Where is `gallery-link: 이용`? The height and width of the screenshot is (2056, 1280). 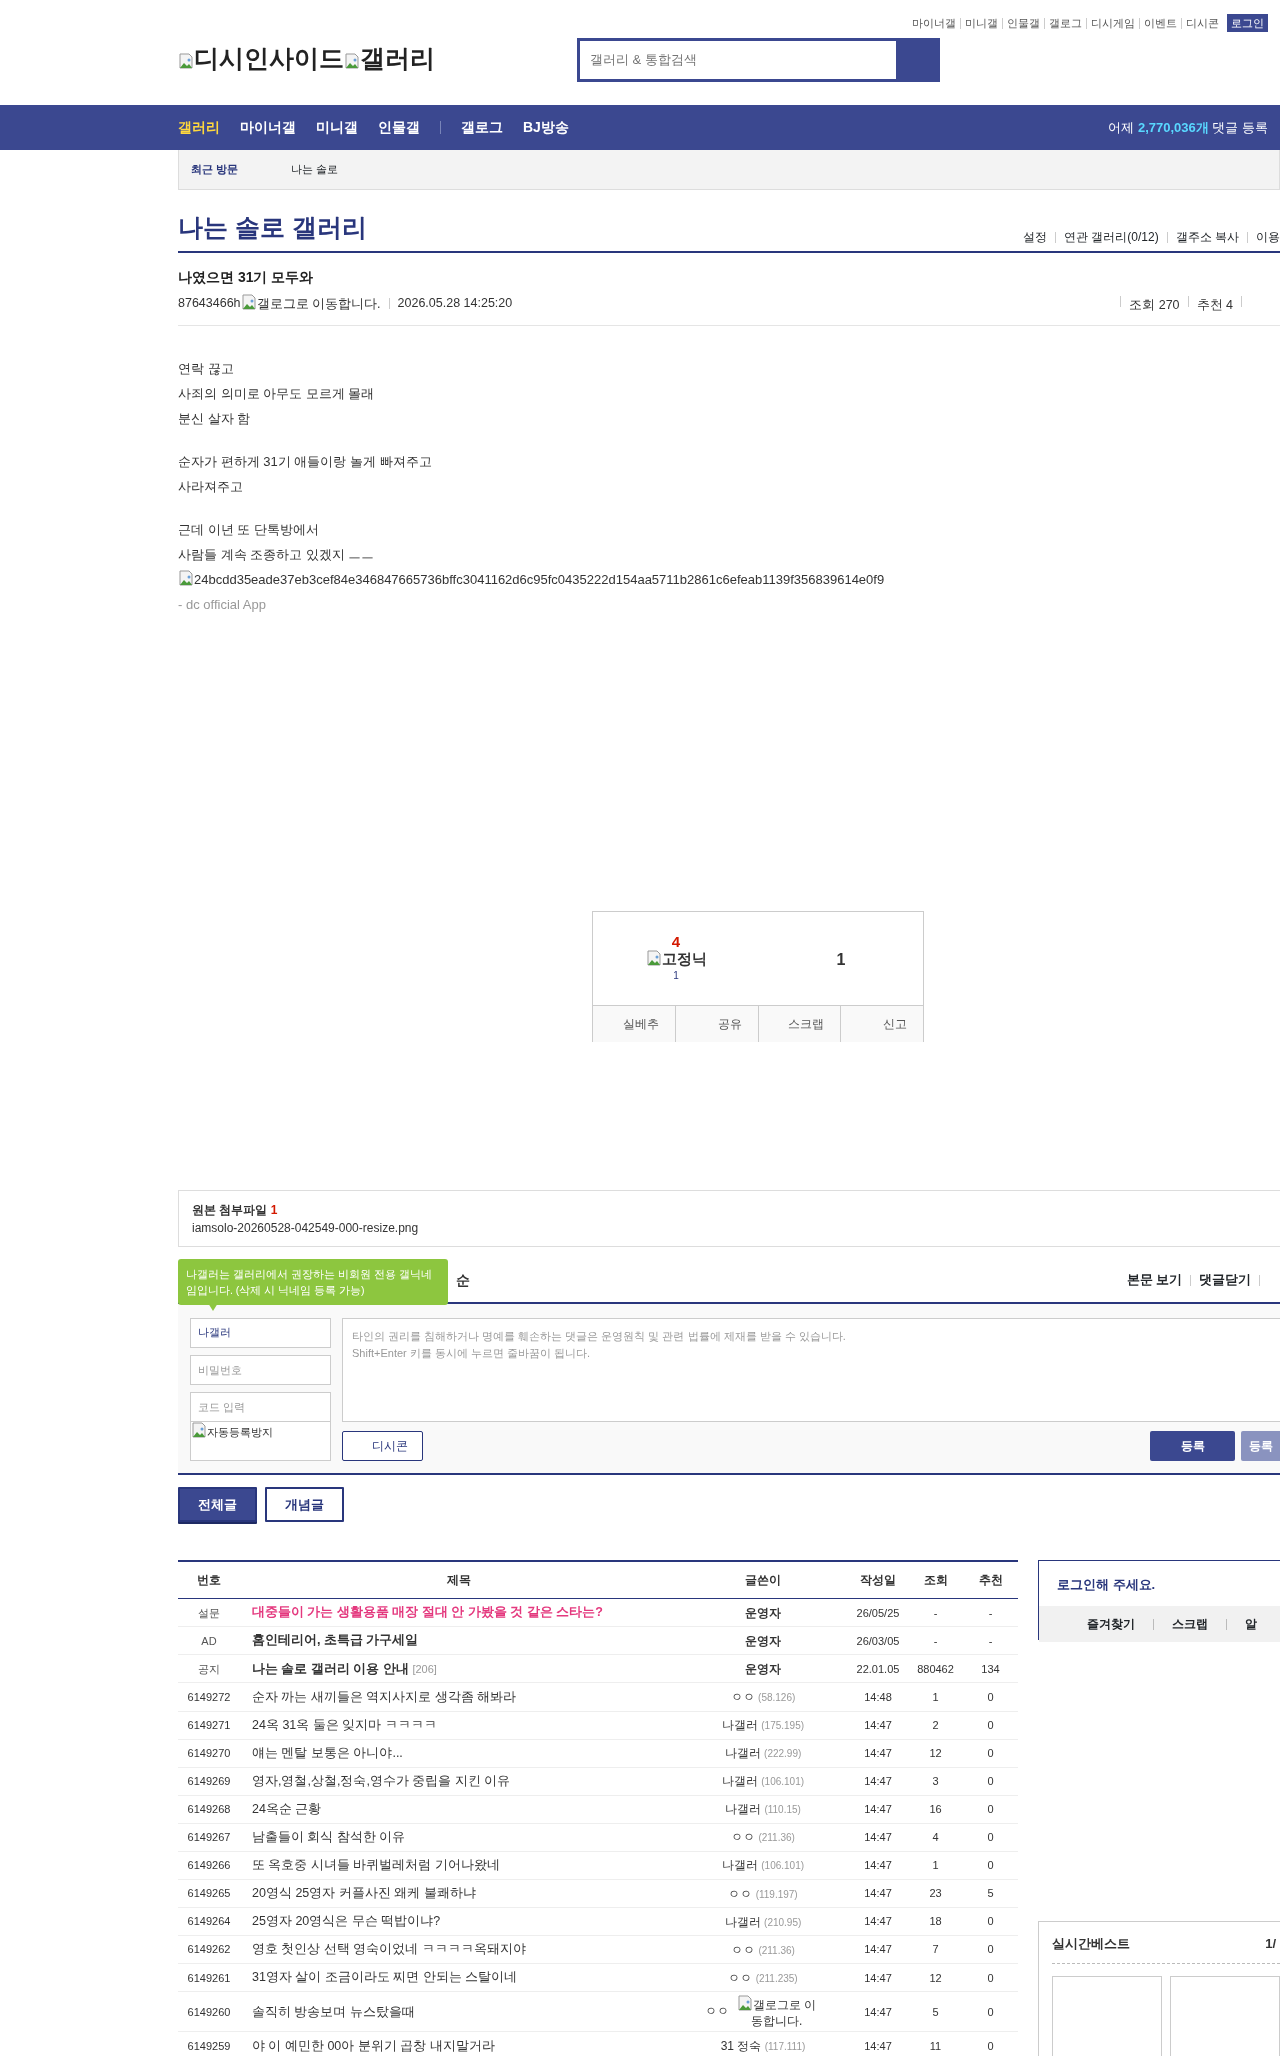 gallery-link: 이용 is located at coordinates (1268, 237).